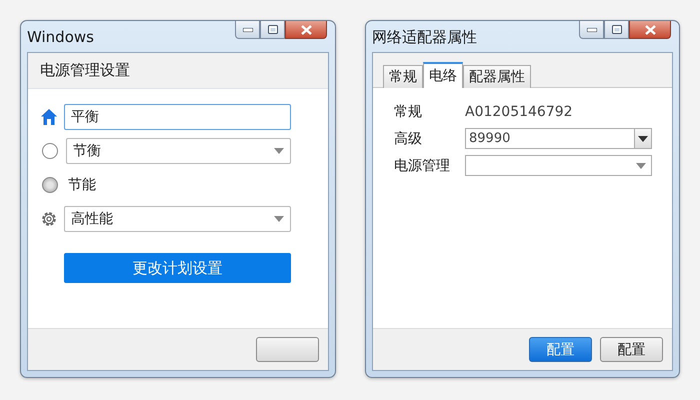 This screenshot has width=700, height=400. What do you see at coordinates (519, 112) in the screenshot?
I see `field-value: A01205146792` at bounding box center [519, 112].